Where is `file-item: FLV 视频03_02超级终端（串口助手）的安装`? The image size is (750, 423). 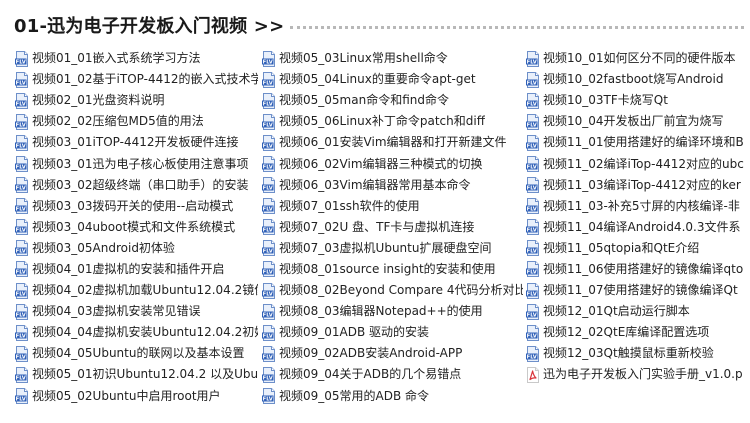 file-item: FLV 视频03_02超级终端（串口助手）的安装 is located at coordinates (136, 185).